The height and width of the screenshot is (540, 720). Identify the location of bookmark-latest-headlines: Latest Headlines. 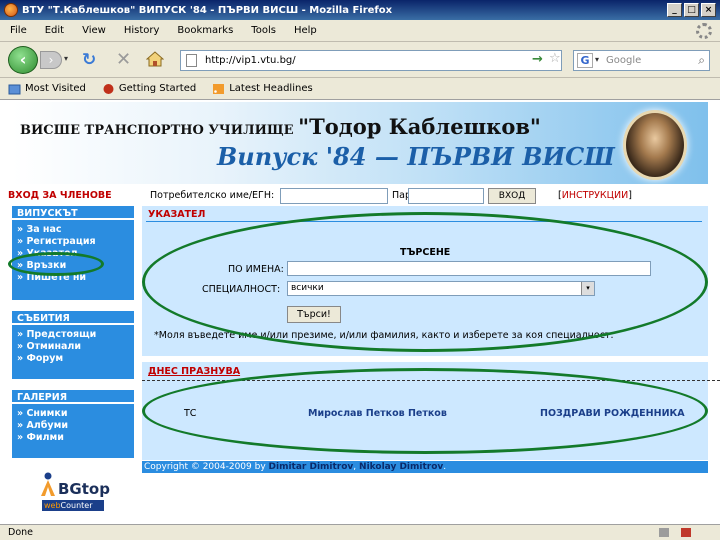
(262, 89).